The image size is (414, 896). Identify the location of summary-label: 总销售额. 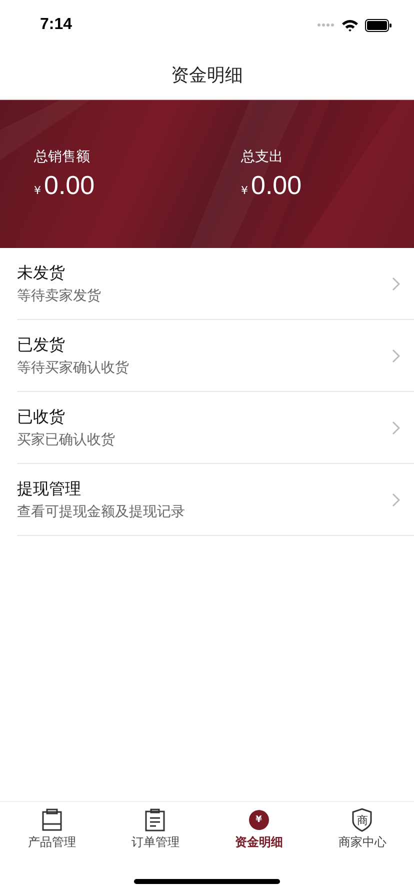
(62, 157).